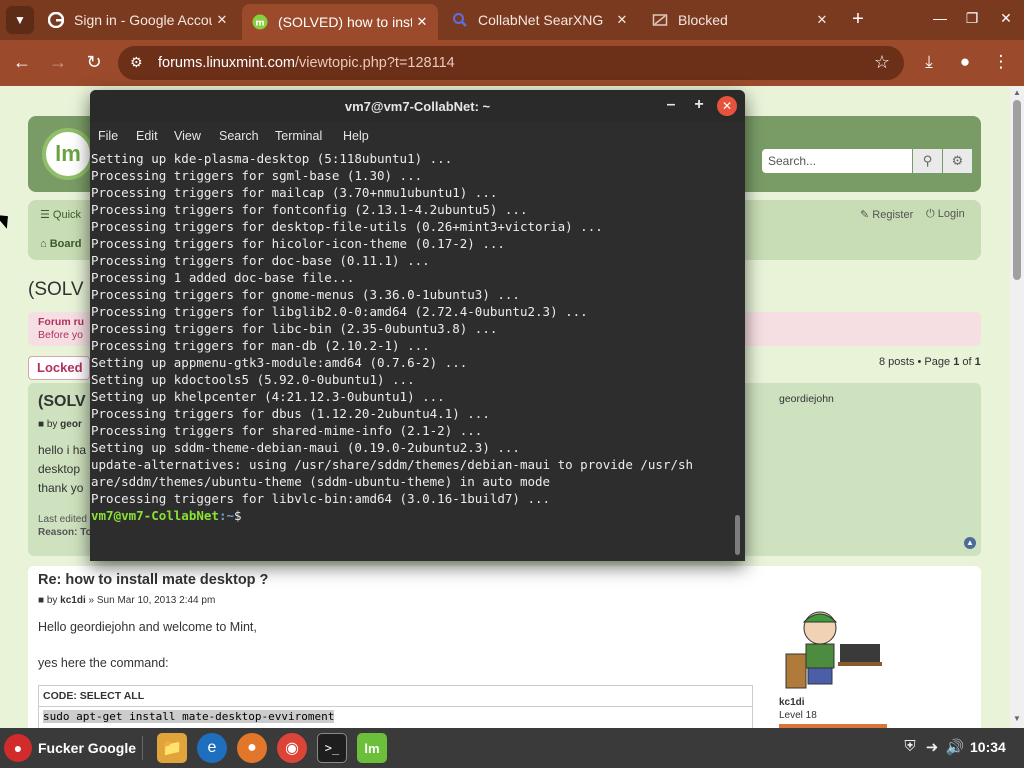  What do you see at coordinates (252, 748) in the screenshot?
I see `firefox-icon: ●` at bounding box center [252, 748].